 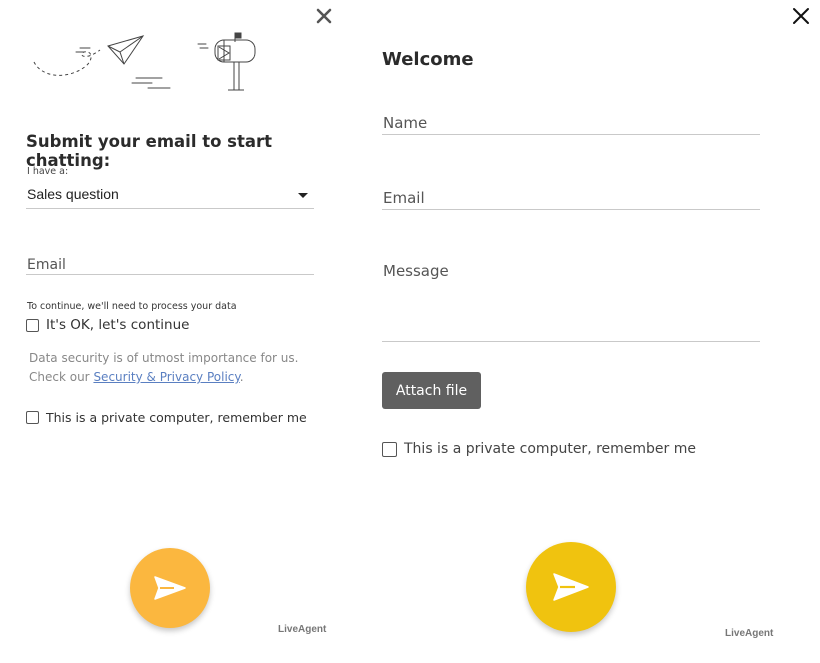 What do you see at coordinates (303, 195) in the screenshot?
I see `chevron-down-icon` at bounding box center [303, 195].